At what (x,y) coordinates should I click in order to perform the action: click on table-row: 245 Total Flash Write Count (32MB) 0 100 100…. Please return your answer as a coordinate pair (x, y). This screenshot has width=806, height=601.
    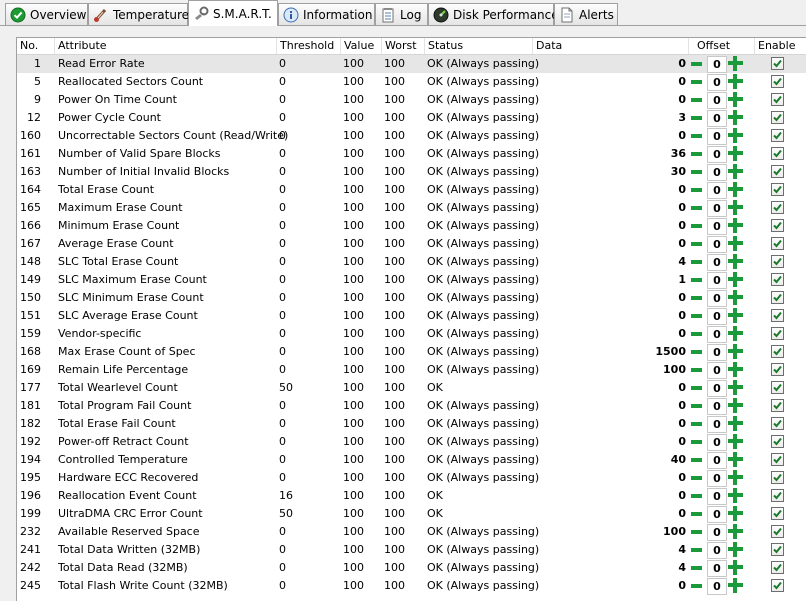
    Looking at the image, I should click on (411, 586).